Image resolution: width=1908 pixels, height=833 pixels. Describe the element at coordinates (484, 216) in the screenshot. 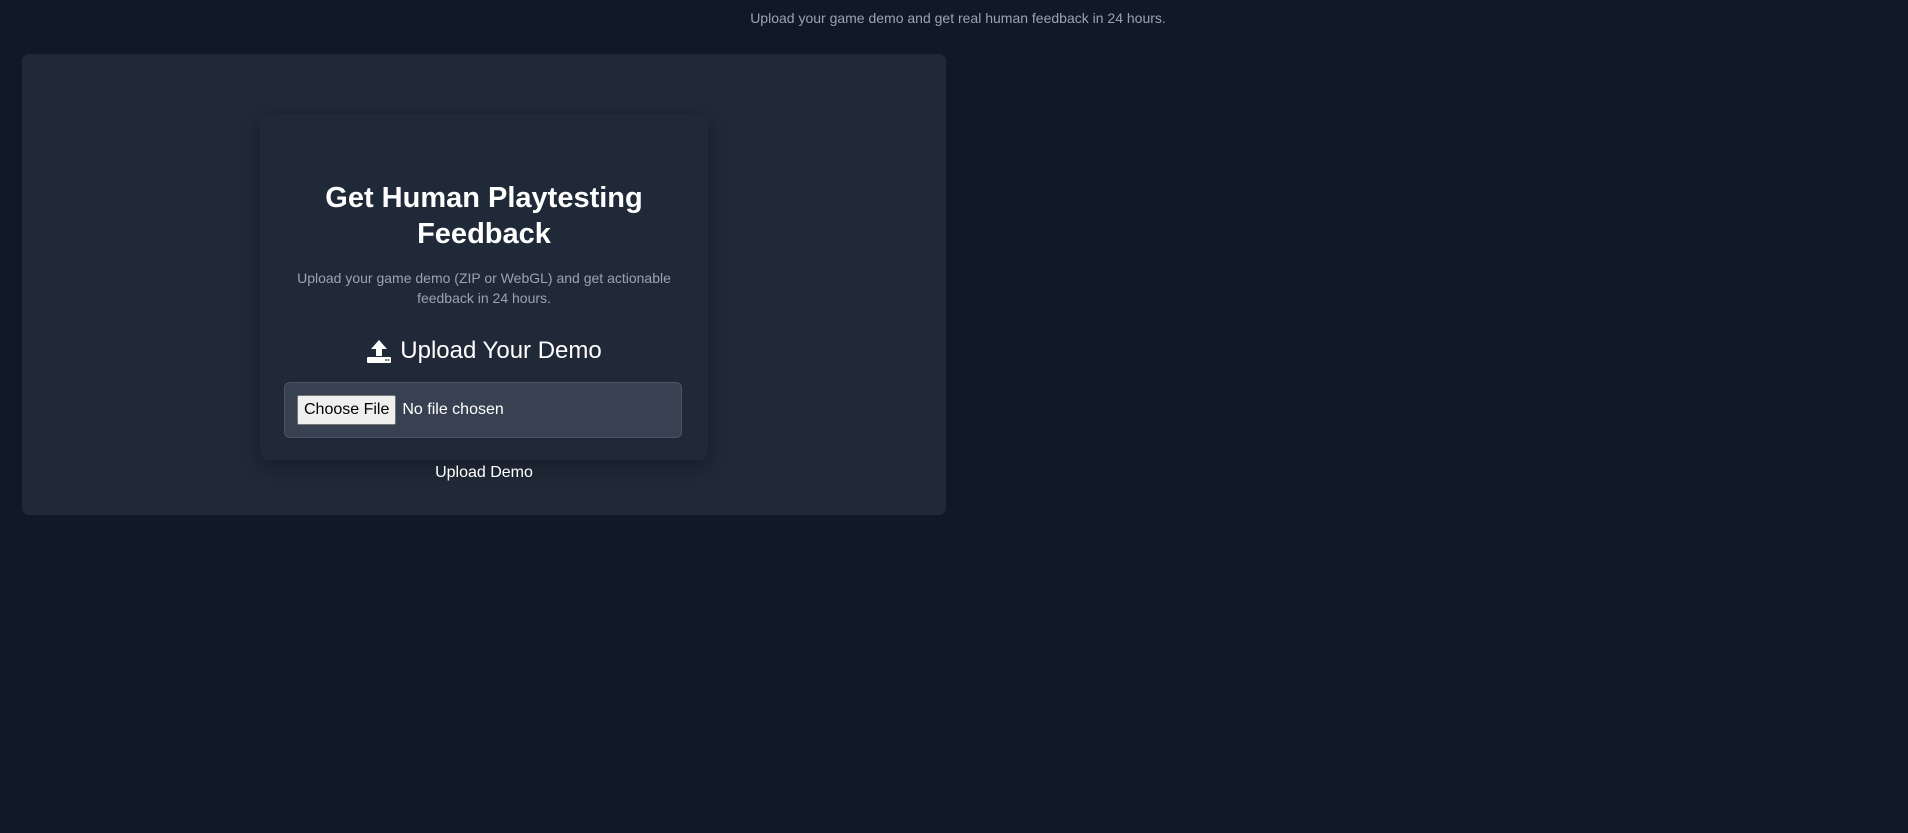

I see `card-title: Get Human Playtesting Feedback` at that location.